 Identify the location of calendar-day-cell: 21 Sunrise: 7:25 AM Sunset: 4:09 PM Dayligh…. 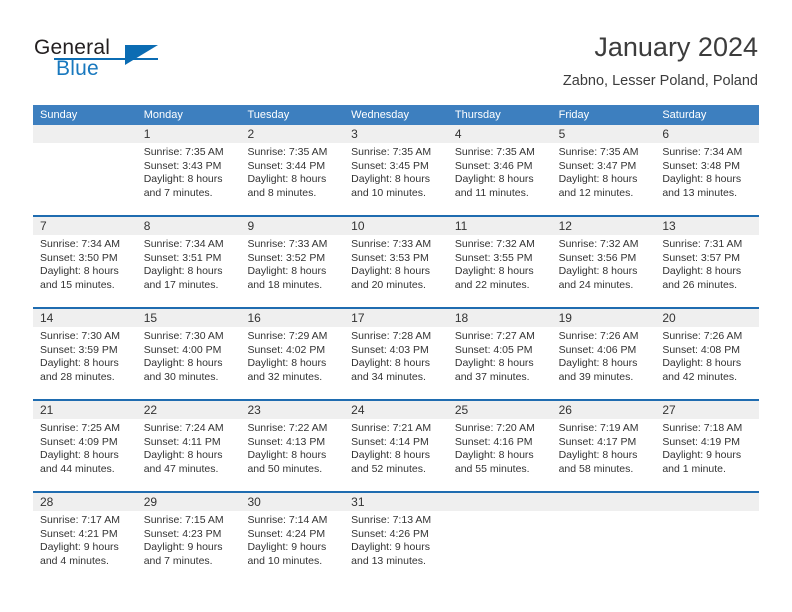
(85, 446).